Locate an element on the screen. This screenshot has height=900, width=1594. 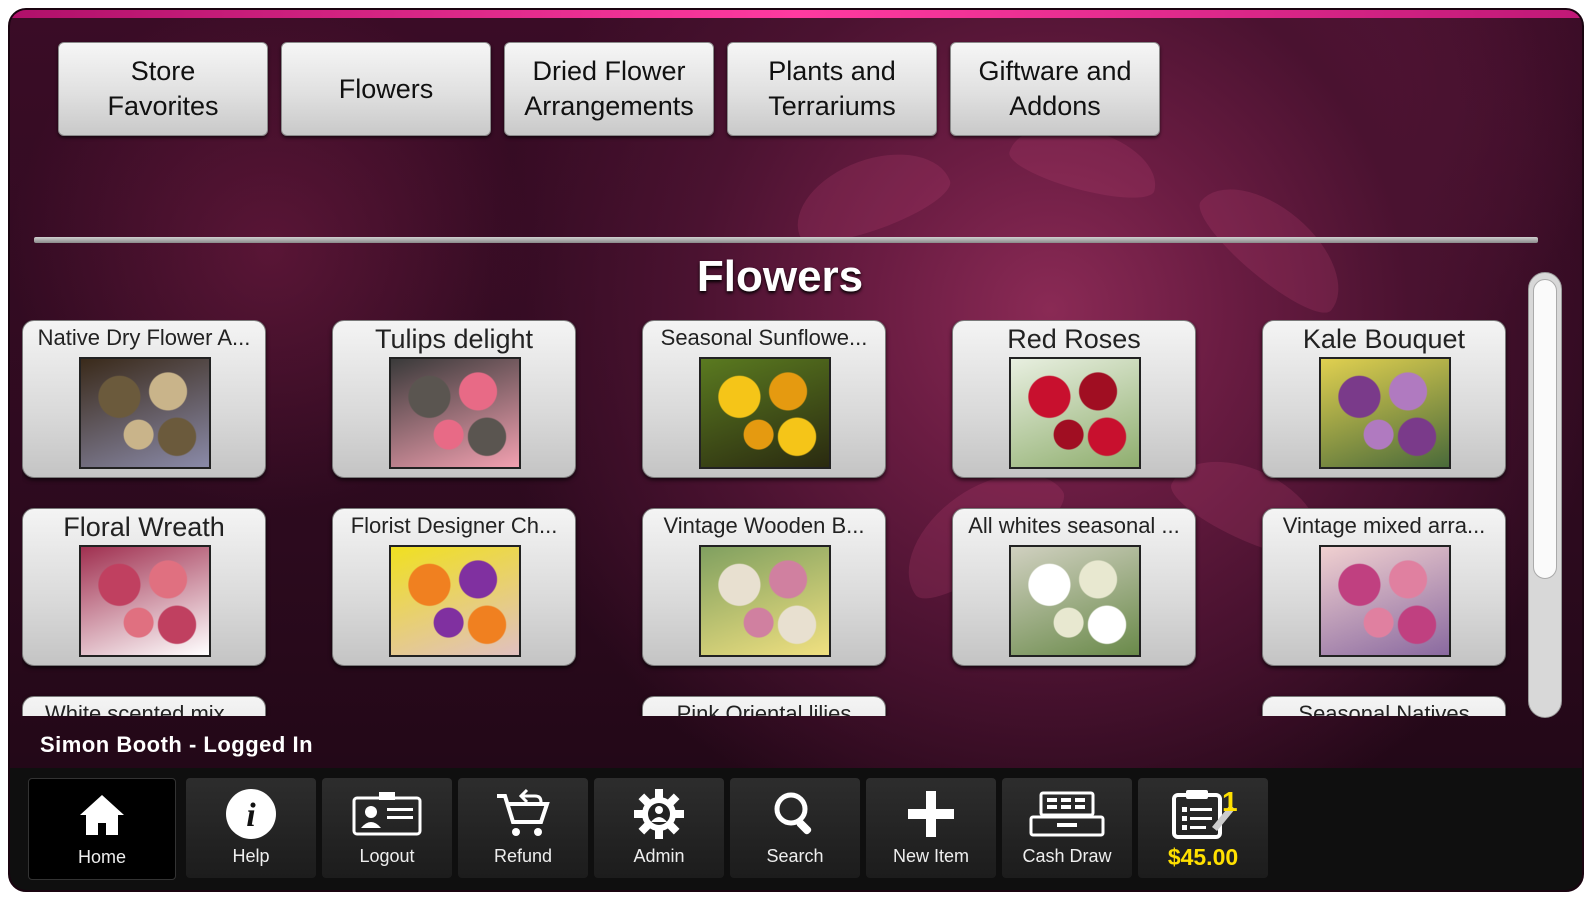
product-name: Pink Oriental lilies is located at coordinates (764, 708).